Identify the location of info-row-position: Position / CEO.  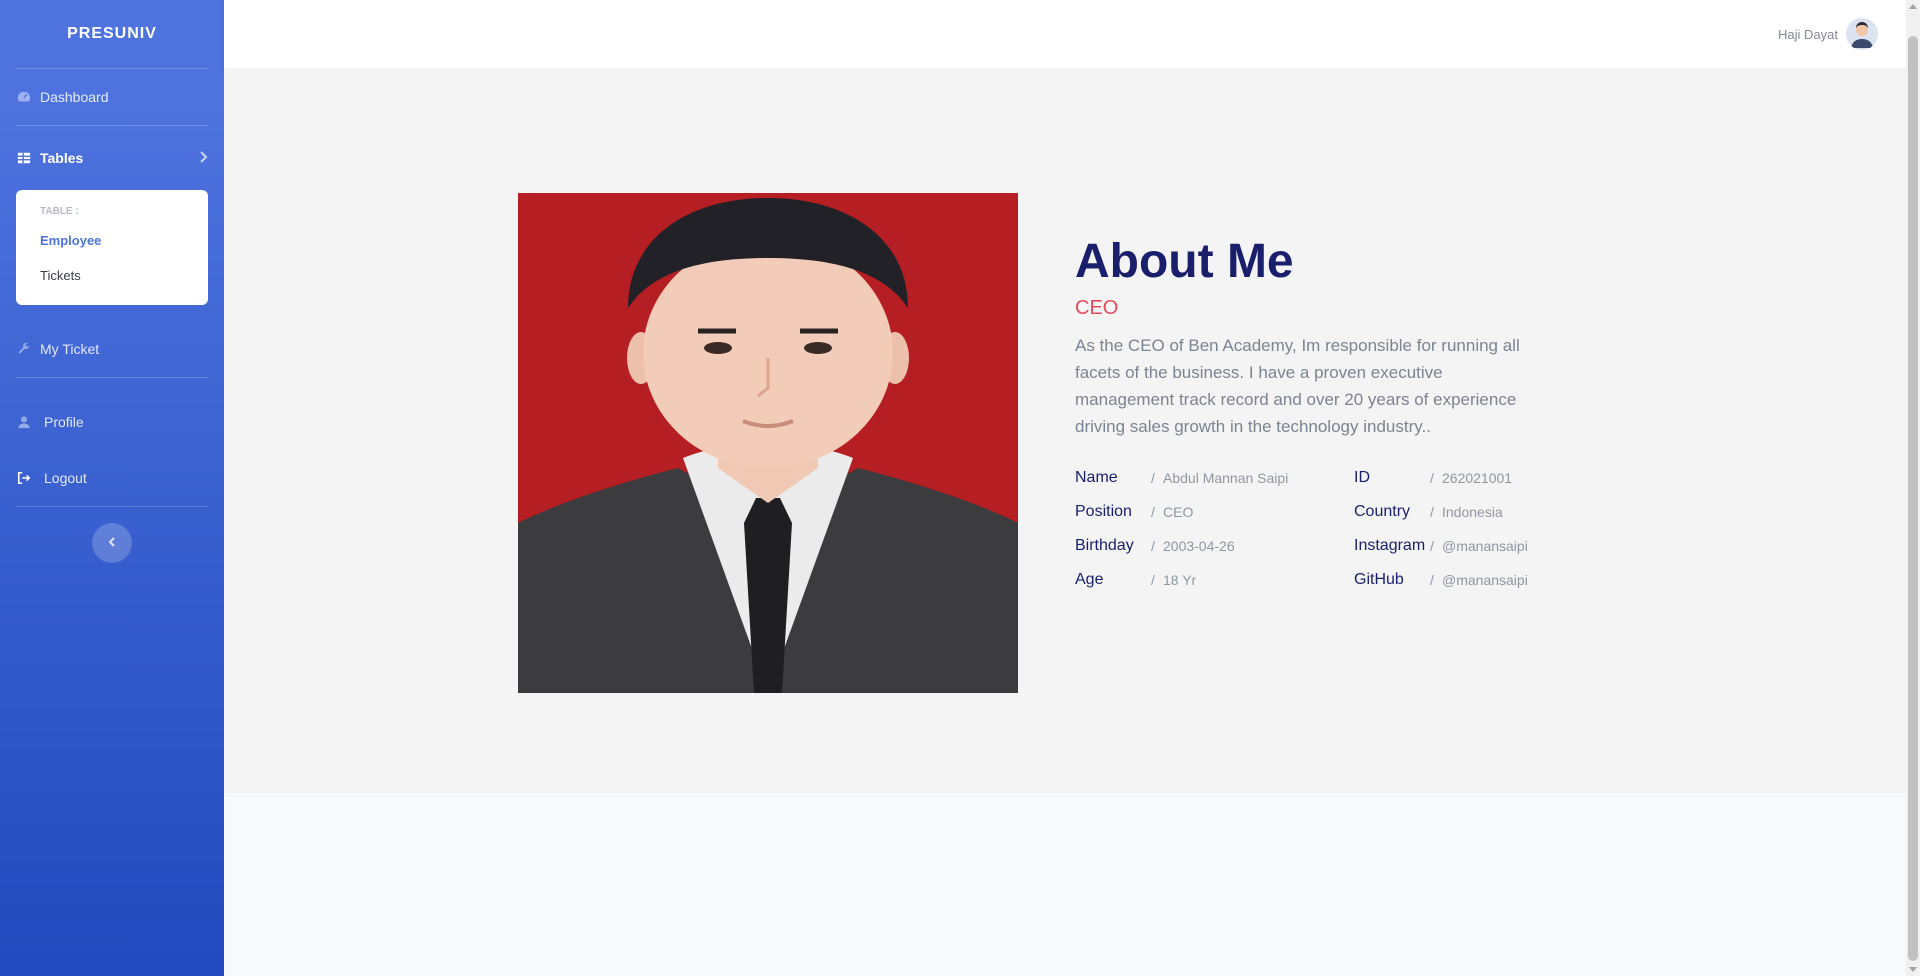
(1214, 512).